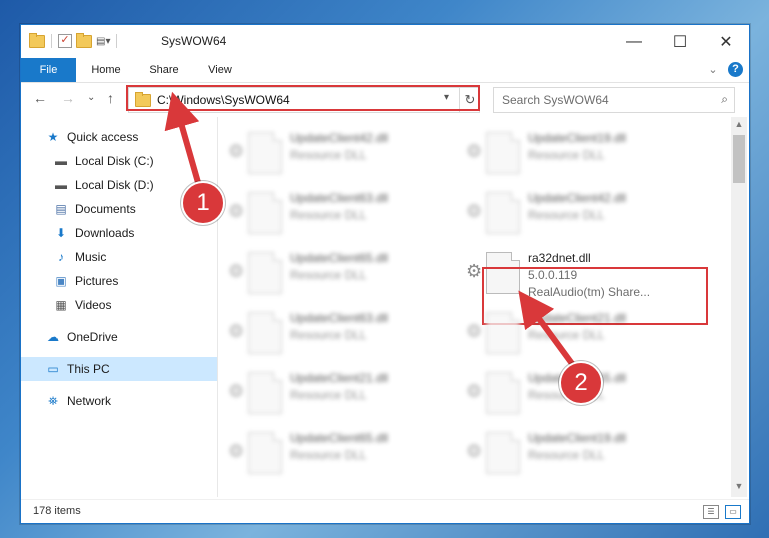 The image size is (769, 538). I want to click on arrow-to-address-bar, so click(184, 143).